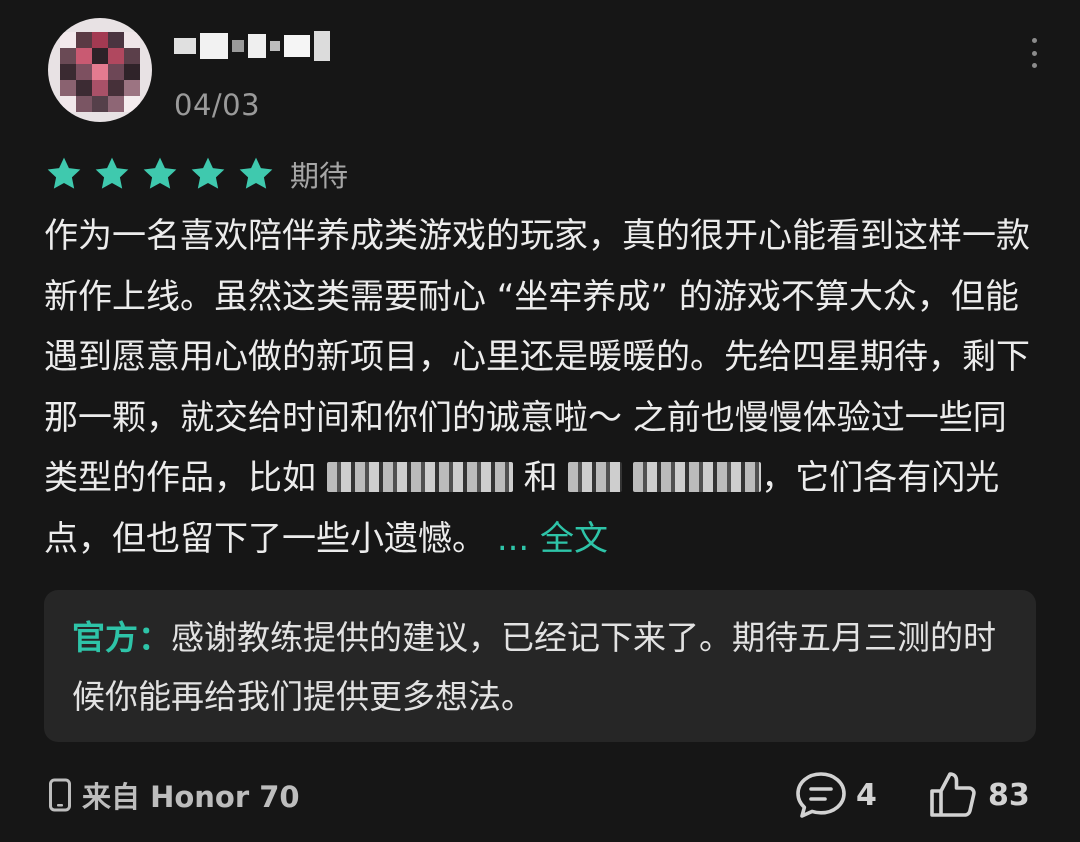 The width and height of the screenshot is (1080, 842). What do you see at coordinates (534, 667) in the screenshot?
I see `official-reply-text: 感谢教练提供的建议，已经记下来了。期待五月三测的时候你能再给我们提供更多想法。` at bounding box center [534, 667].